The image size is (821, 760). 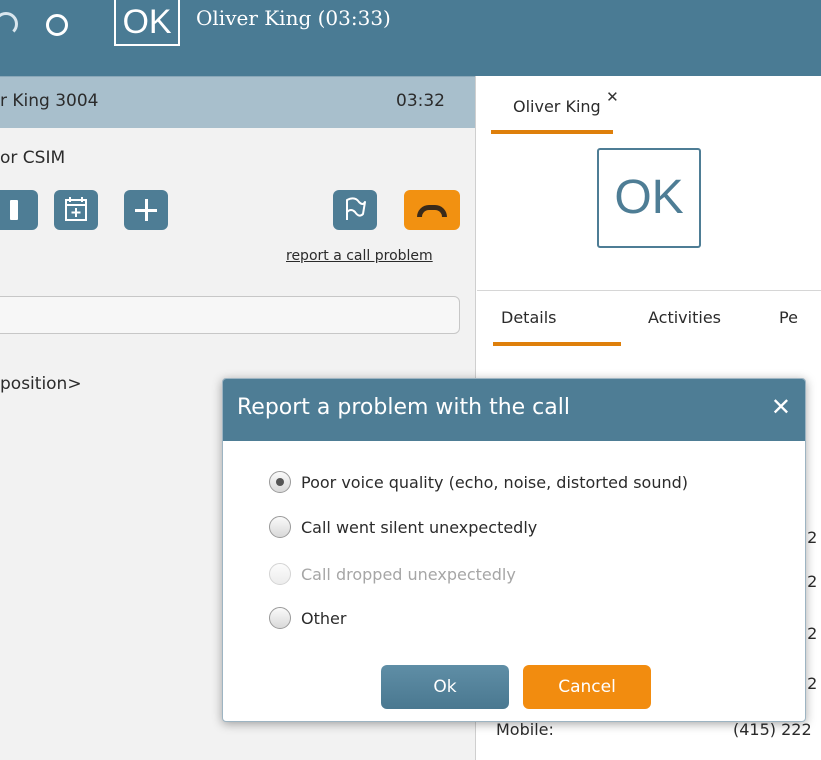 What do you see at coordinates (147, 23) in the screenshot?
I see `caller-avatar: OK` at bounding box center [147, 23].